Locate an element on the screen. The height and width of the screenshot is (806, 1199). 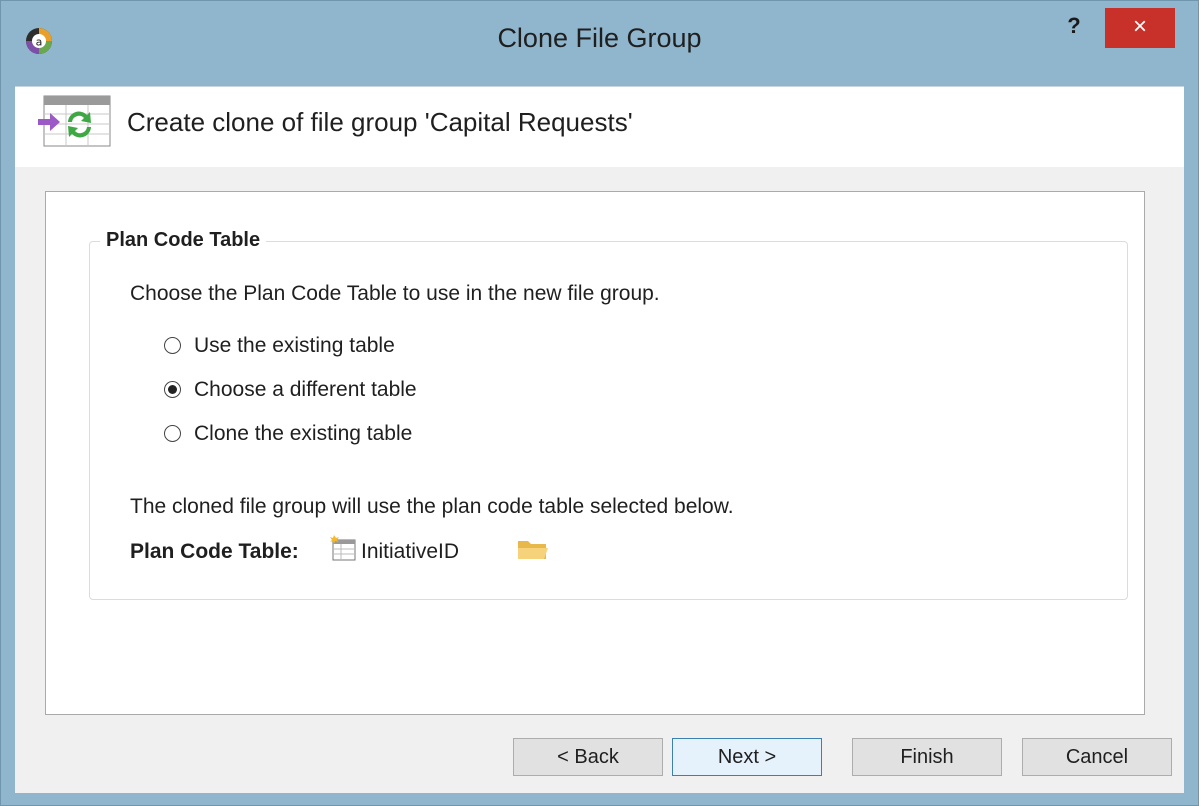
cancel-button: Cancel is located at coordinates (1097, 757).